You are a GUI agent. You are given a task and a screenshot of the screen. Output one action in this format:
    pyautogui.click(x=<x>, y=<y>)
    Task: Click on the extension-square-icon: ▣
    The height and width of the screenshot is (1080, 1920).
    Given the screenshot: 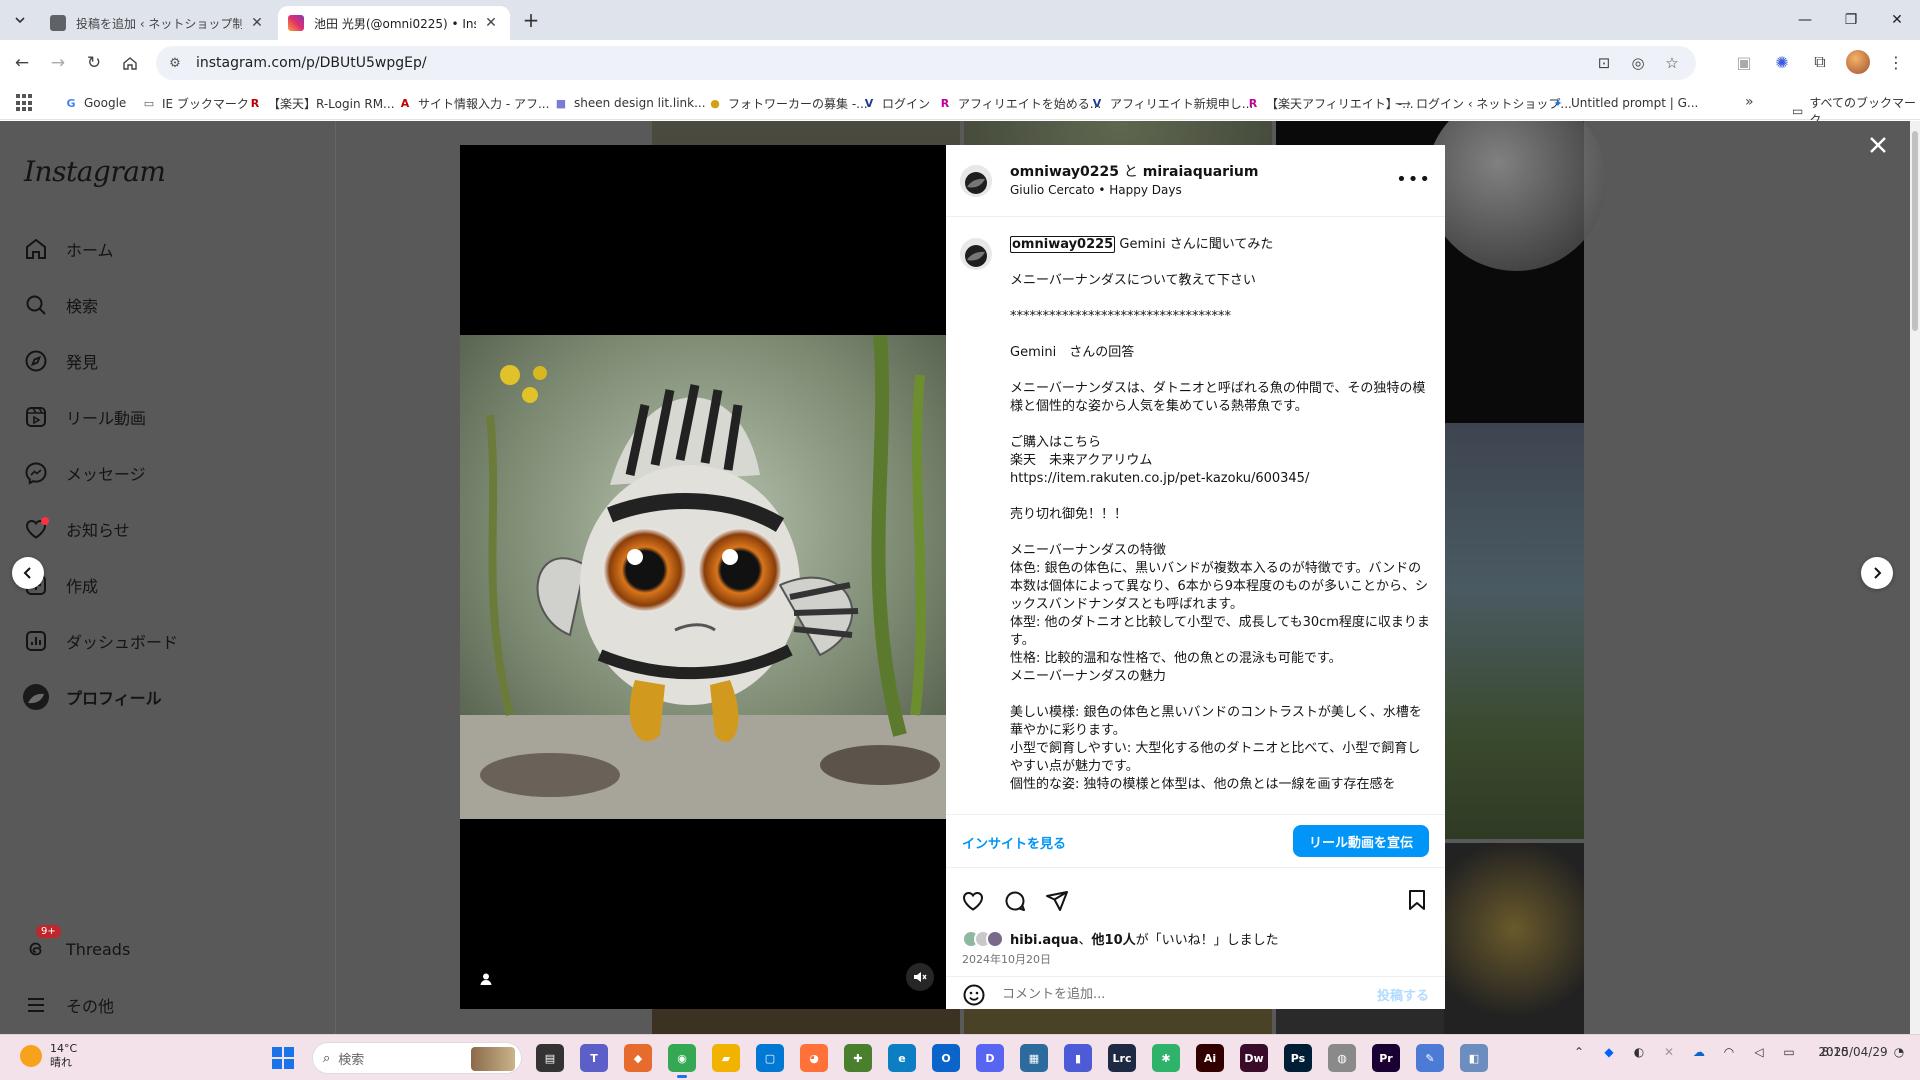 What is the action you would take?
    pyautogui.click(x=1744, y=62)
    